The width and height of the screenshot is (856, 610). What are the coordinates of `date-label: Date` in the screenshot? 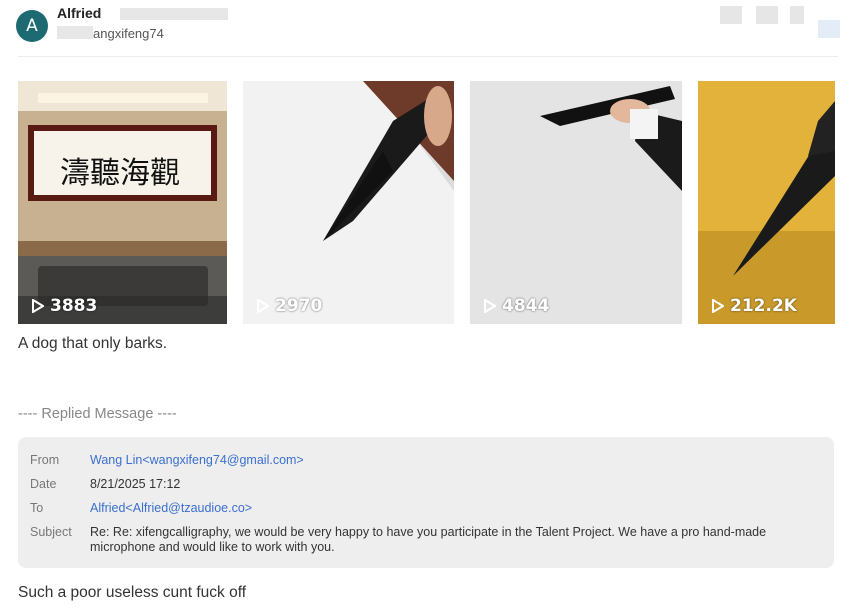 It's located at (43, 484).